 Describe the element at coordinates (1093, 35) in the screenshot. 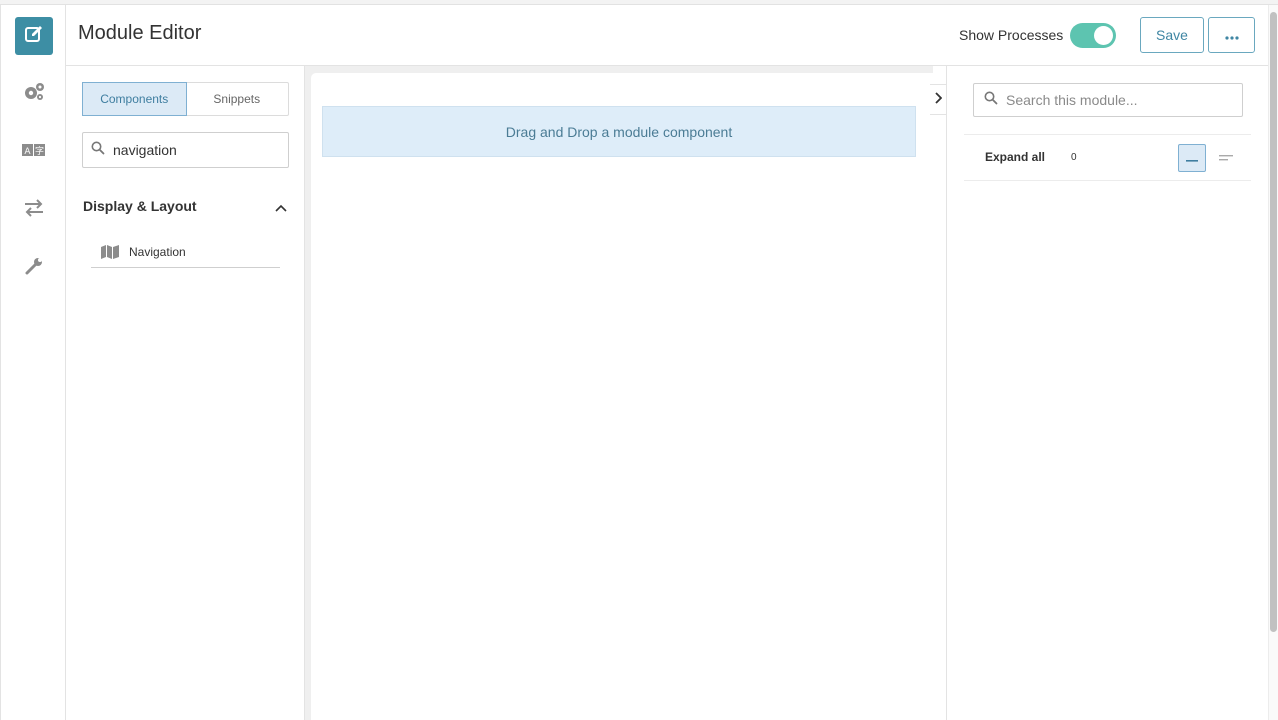

I see `show-processes-toggle` at that location.